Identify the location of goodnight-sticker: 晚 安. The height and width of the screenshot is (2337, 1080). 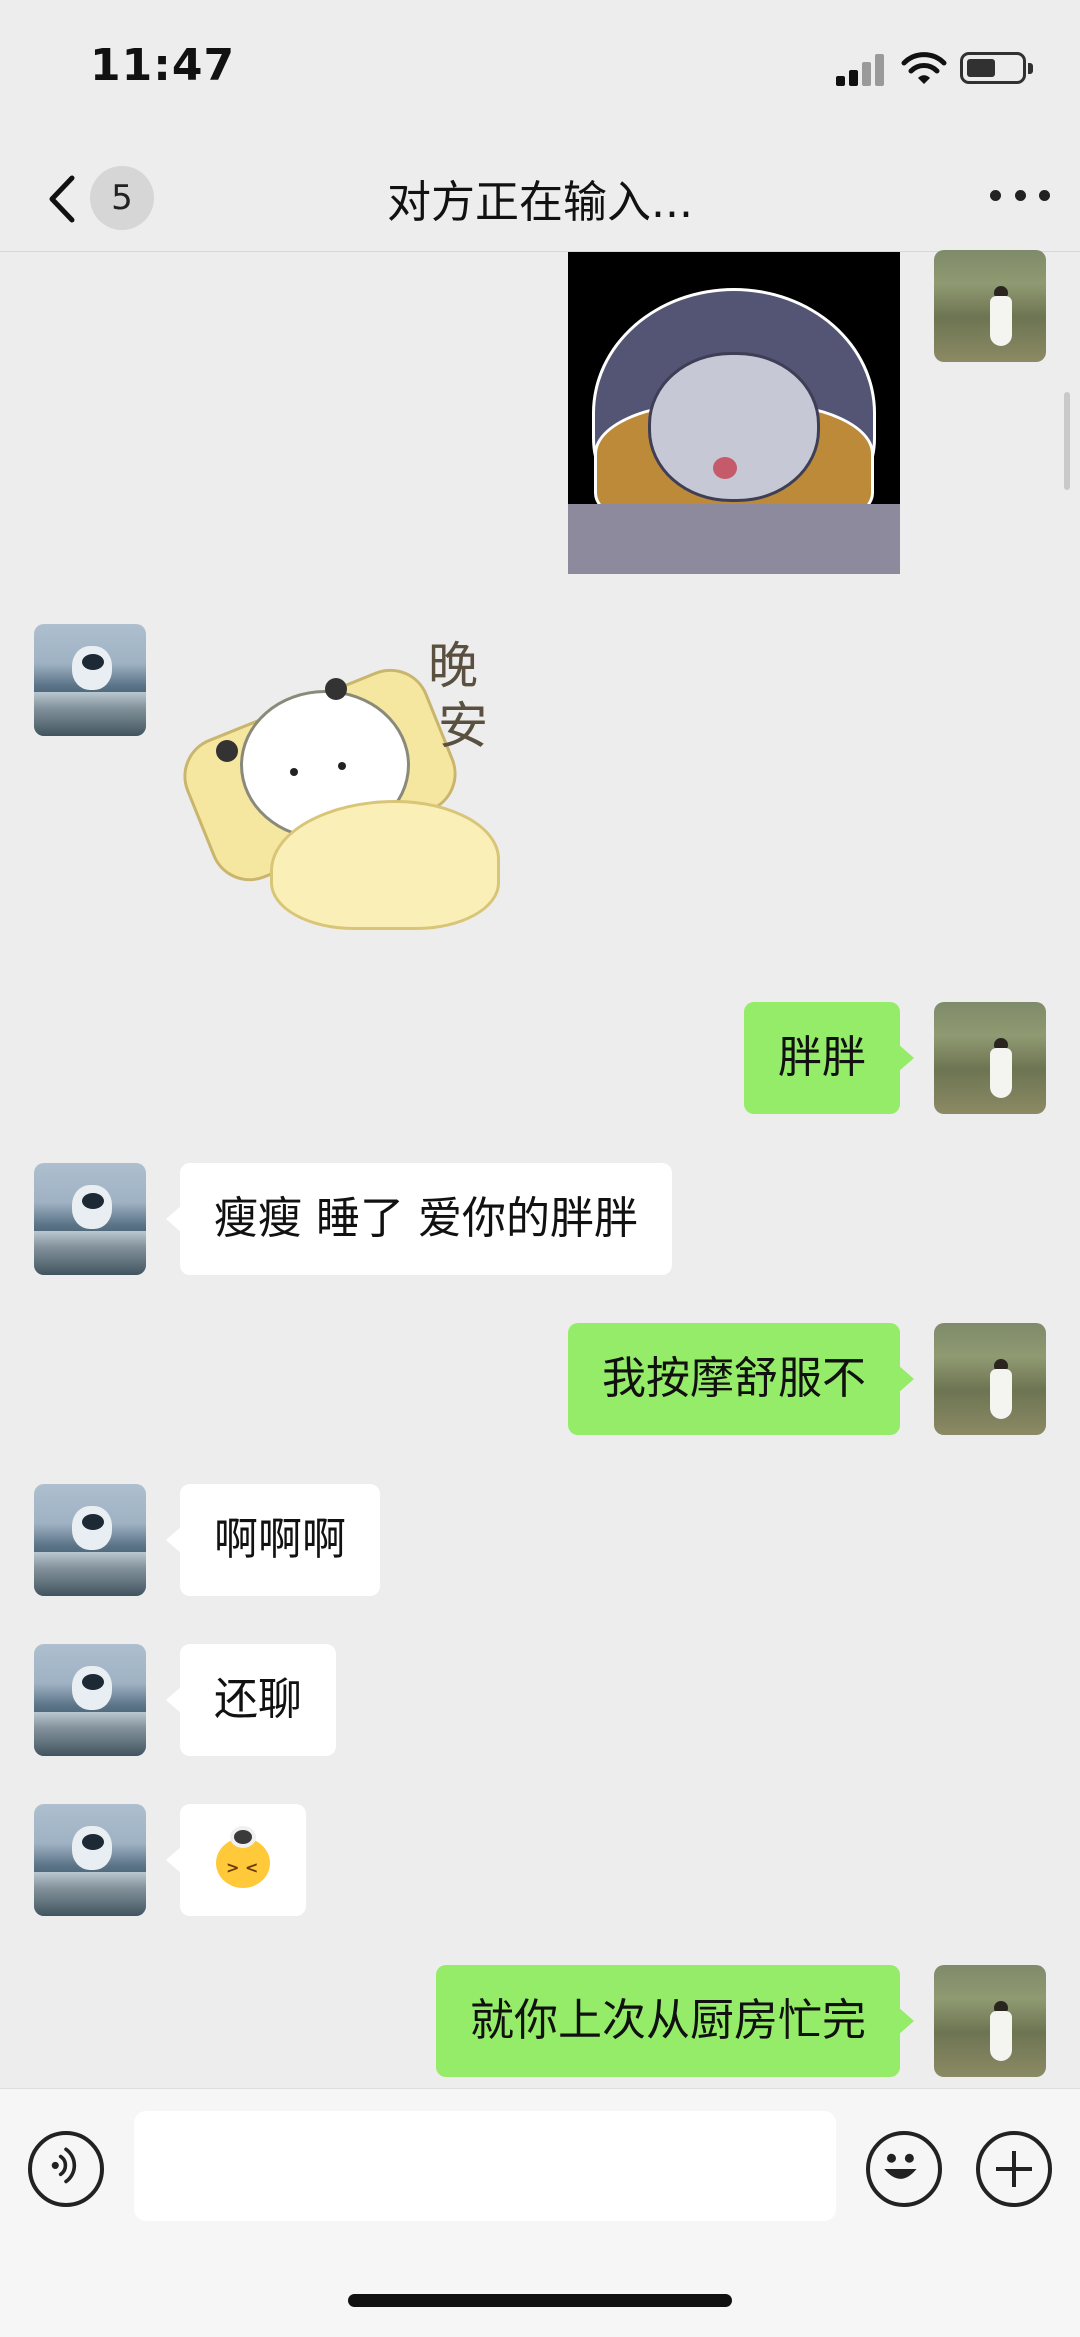
(345, 790).